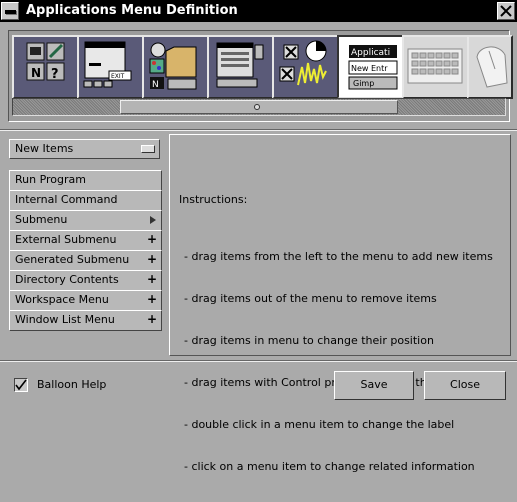  I want to click on workspace-menu-tile: EXIT, so click(111, 67).